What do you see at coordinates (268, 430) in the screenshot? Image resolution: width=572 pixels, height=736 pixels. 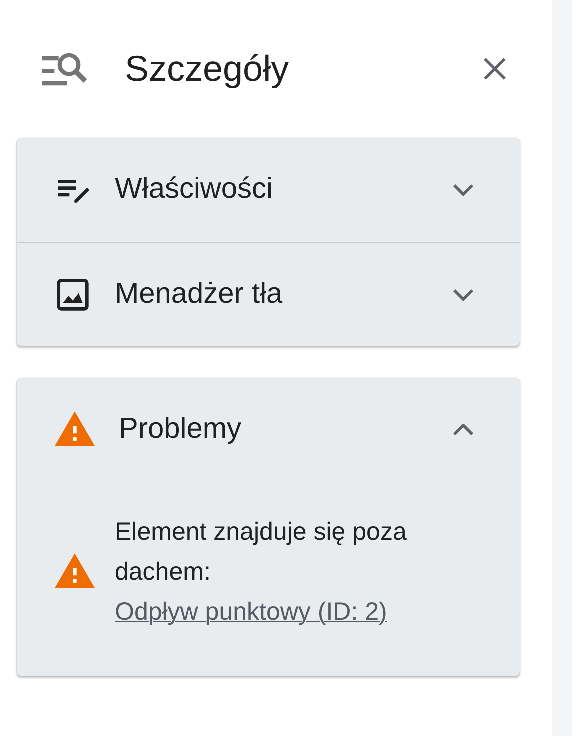 I see `accordion-header: Problemy` at bounding box center [268, 430].